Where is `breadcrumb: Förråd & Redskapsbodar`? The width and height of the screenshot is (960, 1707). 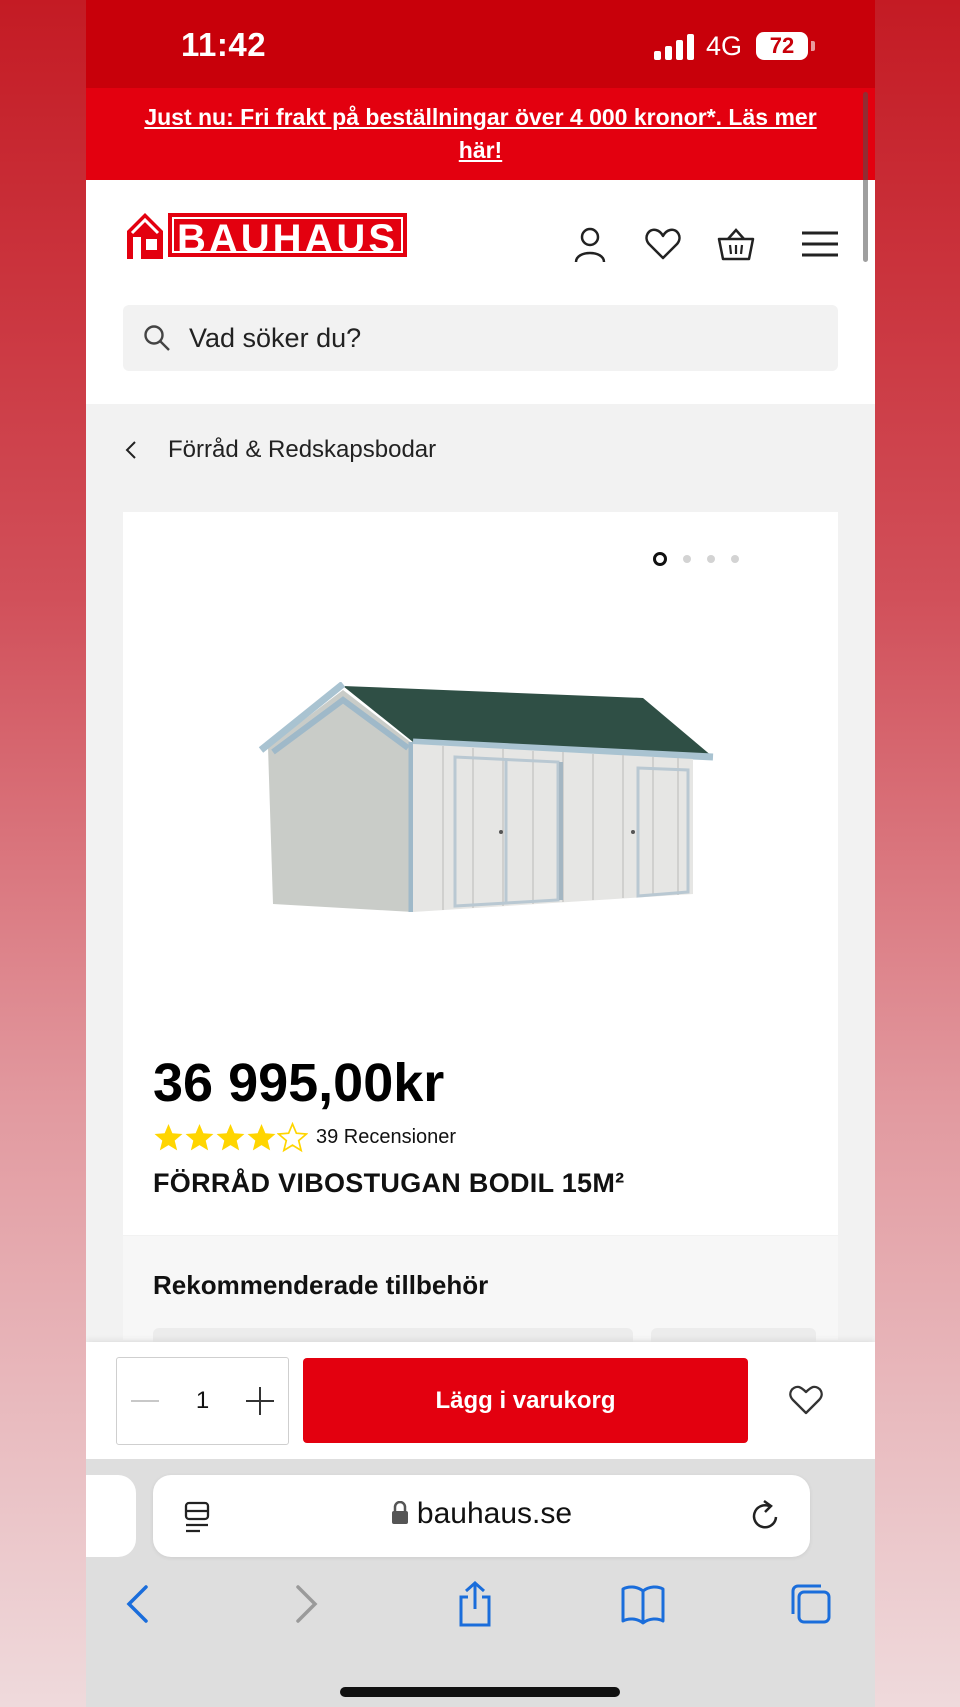
breadcrumb: Förråd & Redskapsbodar is located at coordinates (280, 450).